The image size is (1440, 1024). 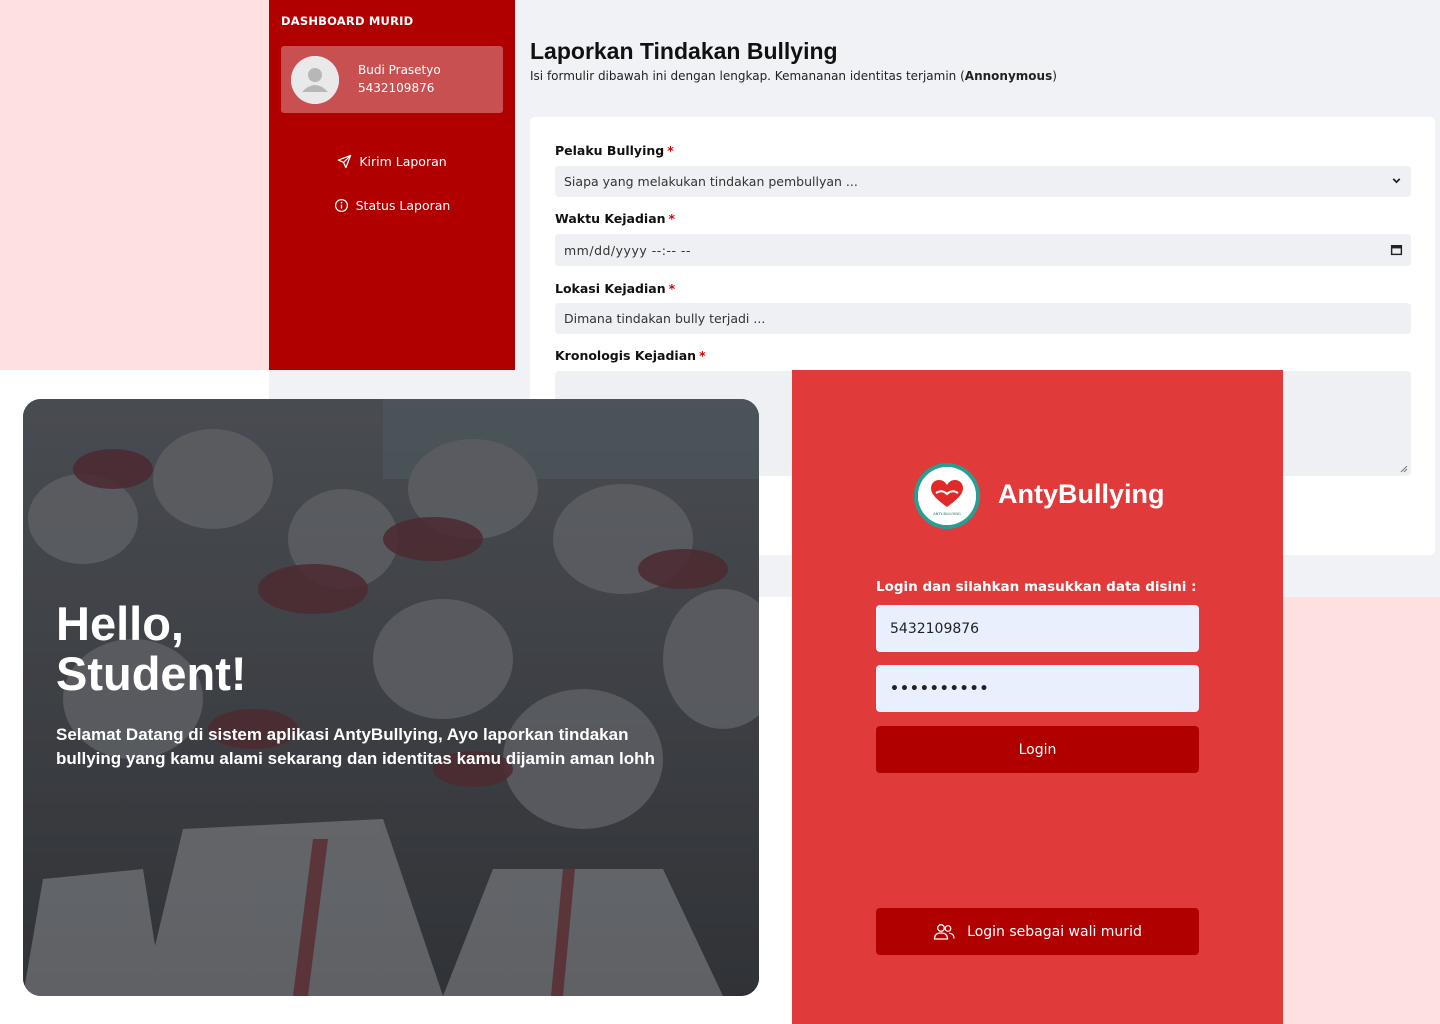 What do you see at coordinates (615, 288) in the screenshot?
I see `lokasi-label: Lokasi Kejadian *` at bounding box center [615, 288].